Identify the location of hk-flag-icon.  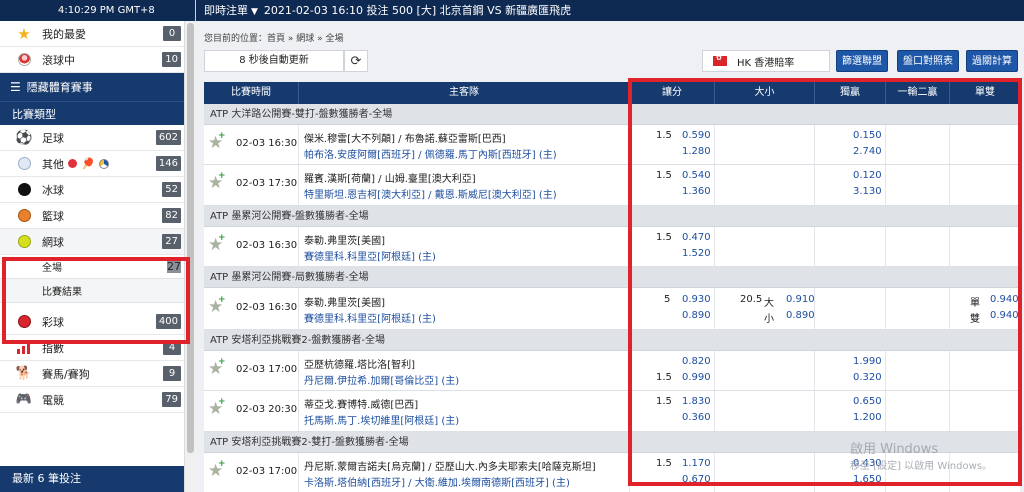
(720, 60).